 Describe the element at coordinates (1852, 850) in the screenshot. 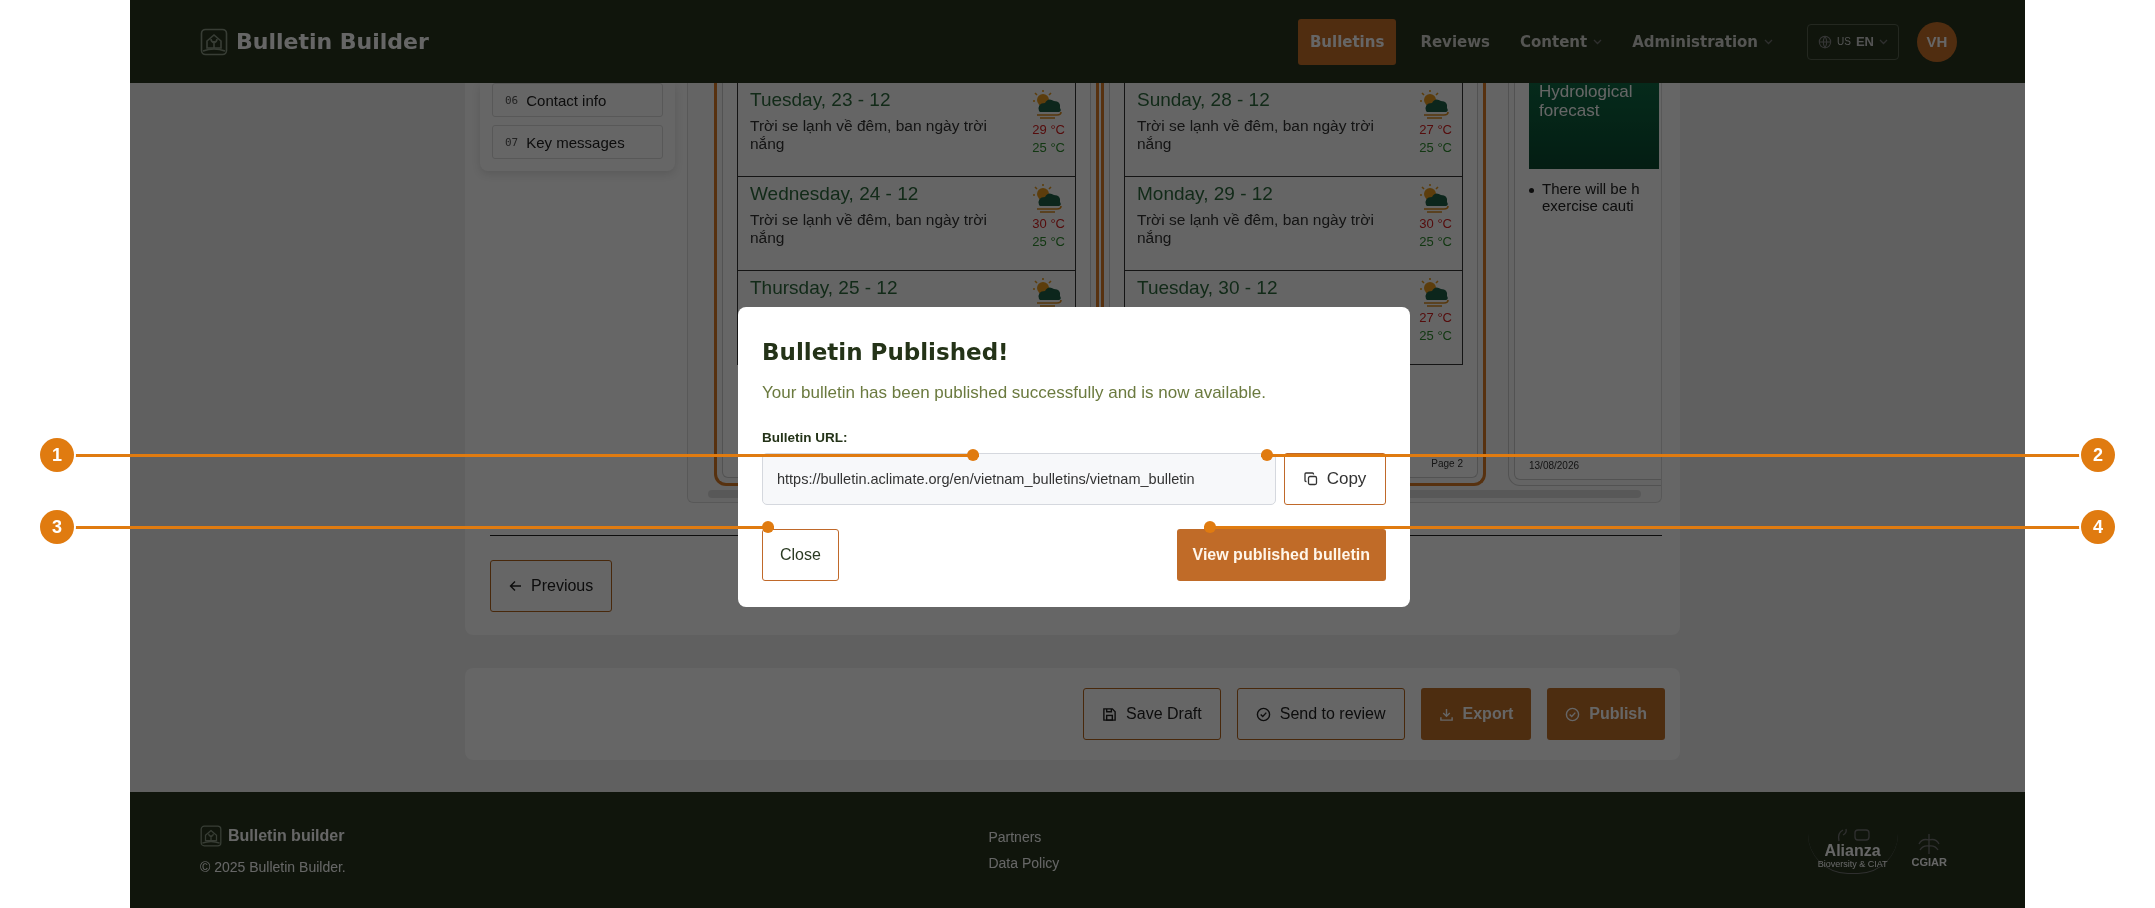

I see `alliance-logo: Alianza Bioversity & CIAT` at that location.